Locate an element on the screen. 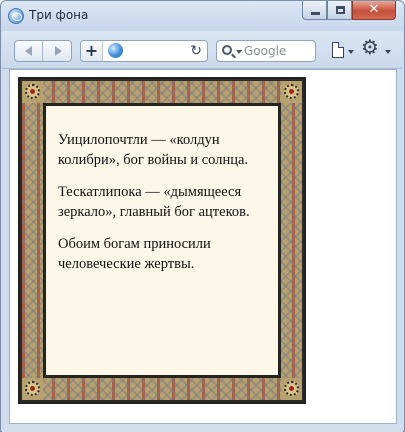 The width and height of the screenshot is (405, 432). forward-button is located at coordinates (57, 51).